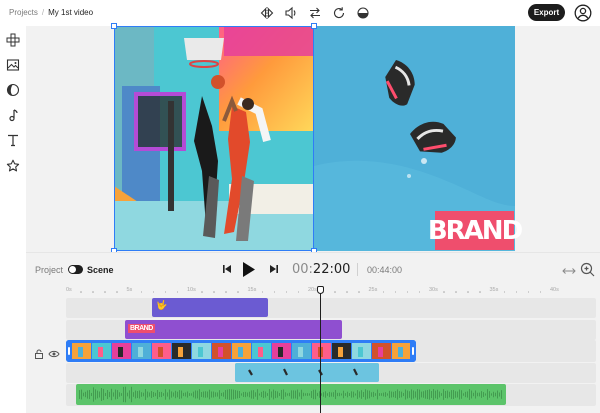 The height and width of the screenshot is (413, 600). Describe the element at coordinates (69, 290) in the screenshot. I see `ruler-tick-label: 0s` at that location.